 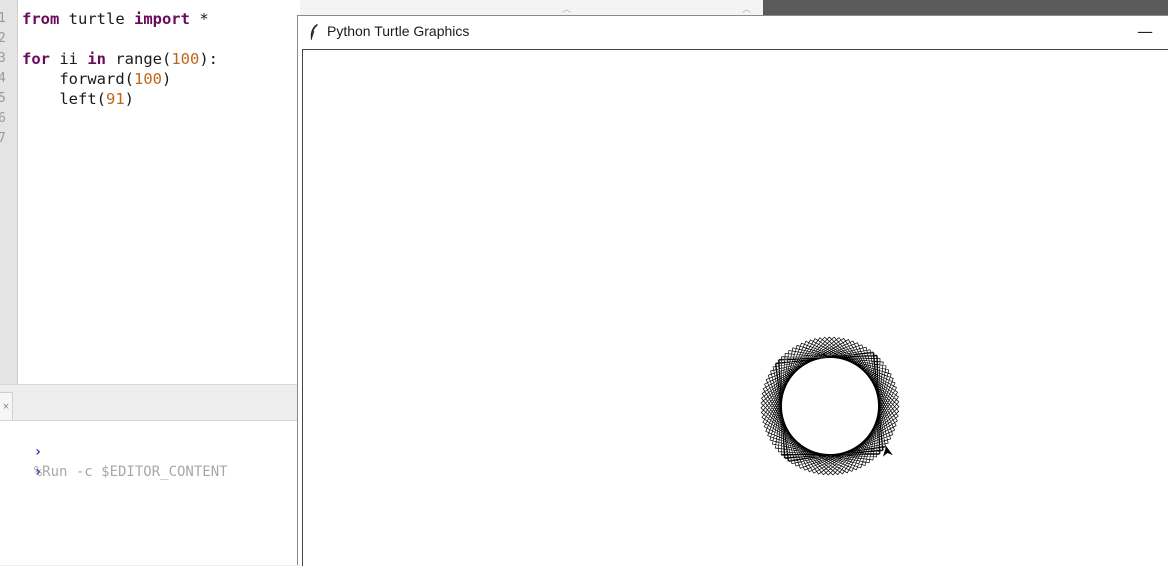 I want to click on code-line: for ii in range(100):, so click(x=120, y=59).